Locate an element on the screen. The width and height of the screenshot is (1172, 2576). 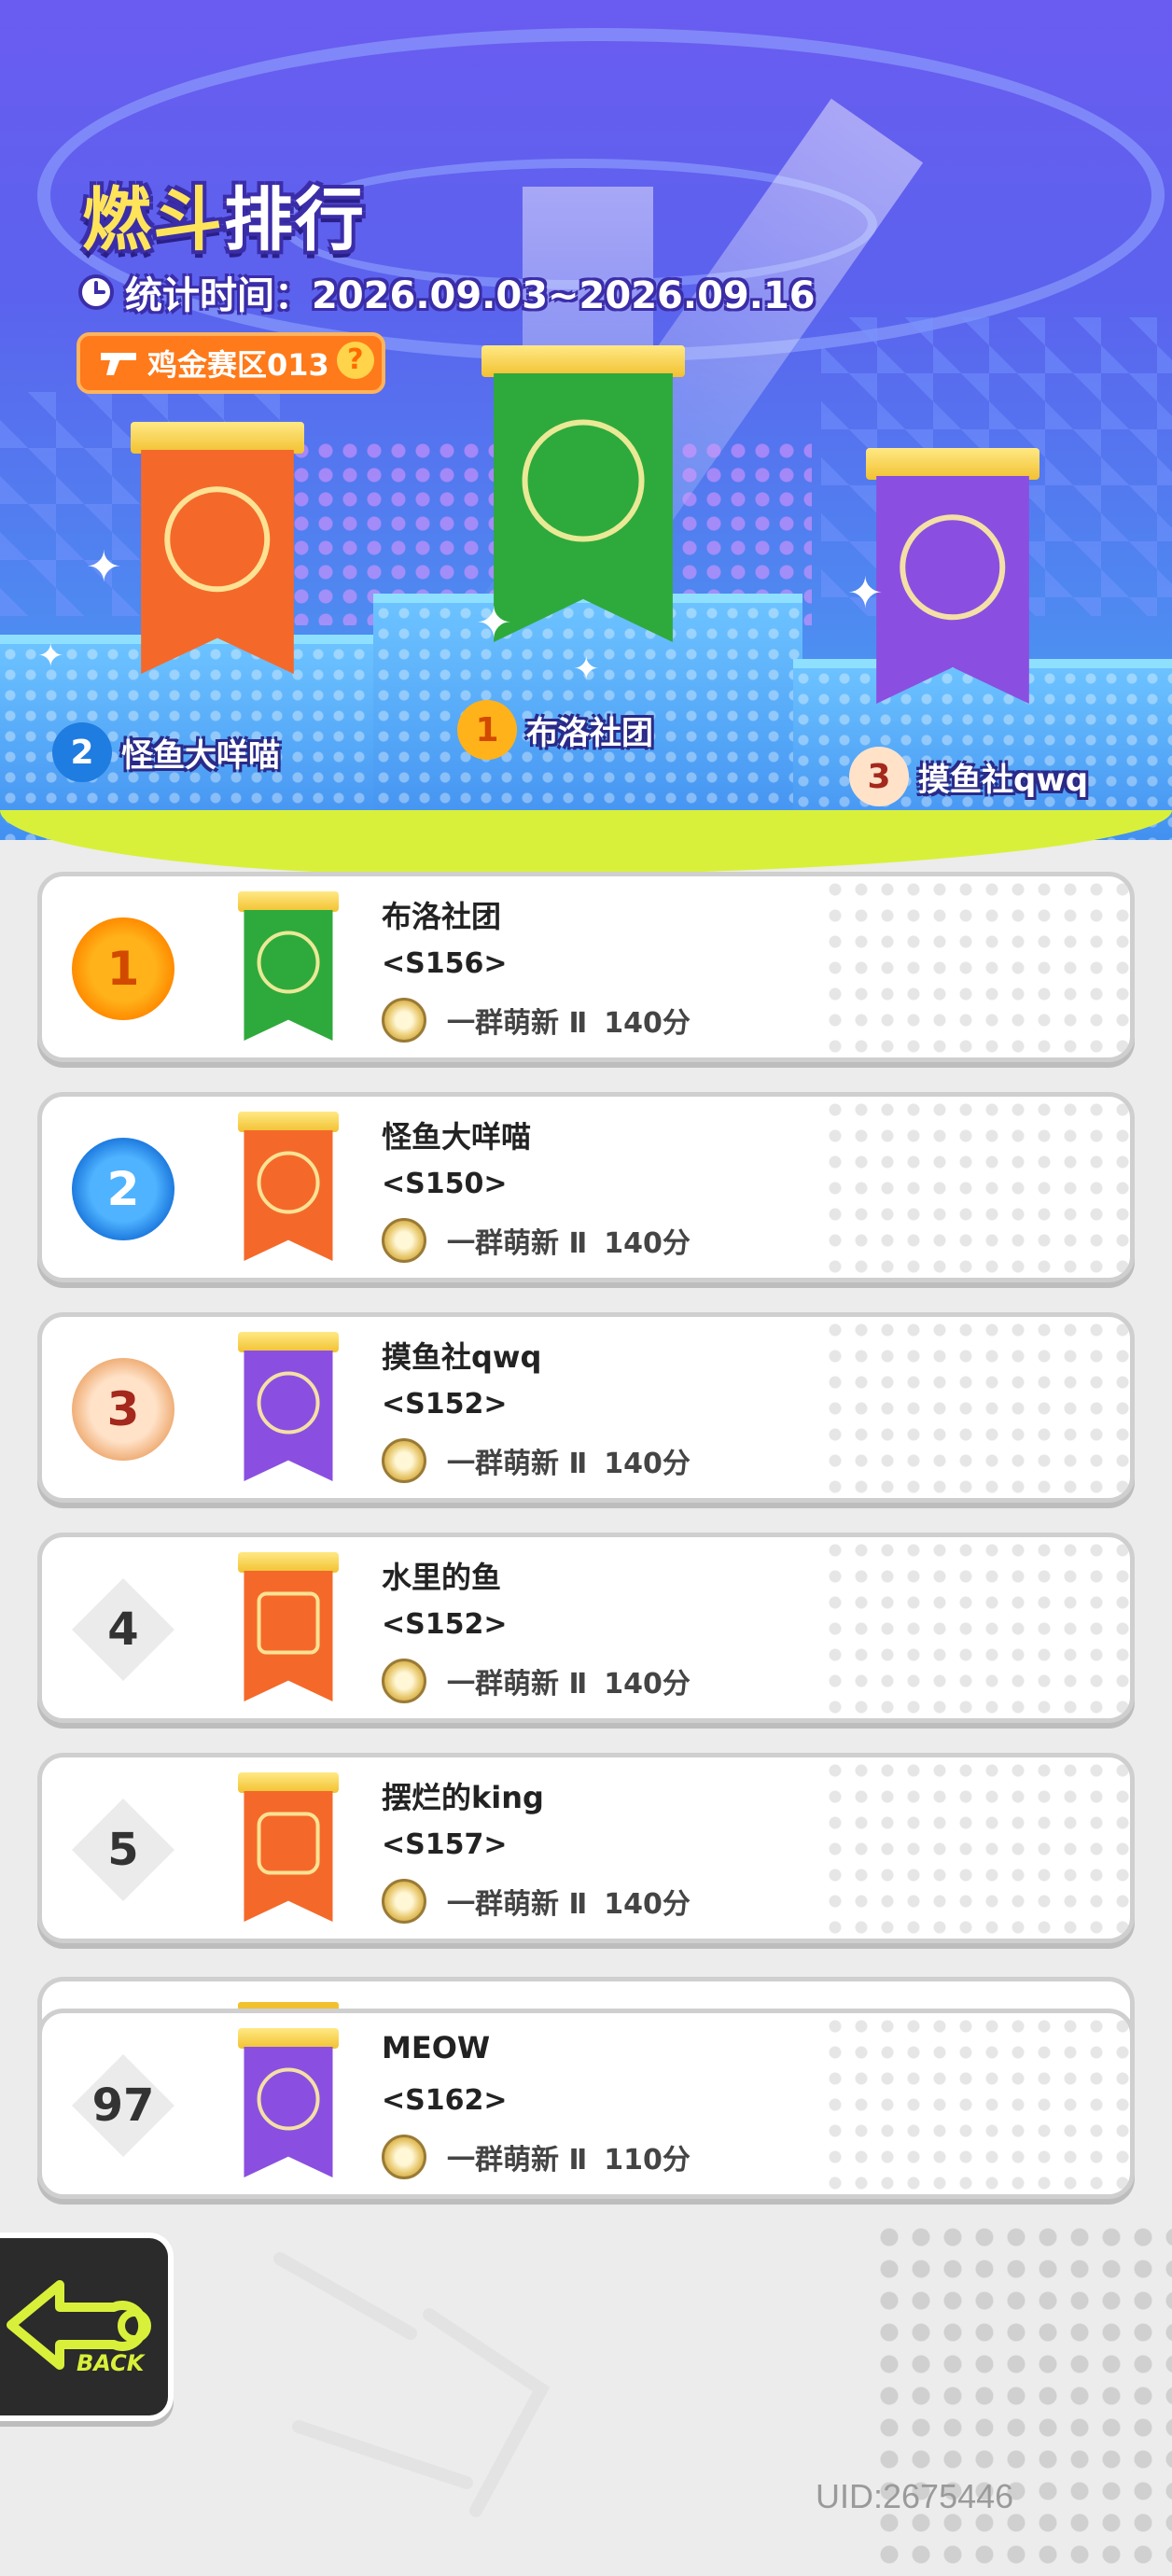
tv-emblem is located at coordinates (288, 1843).